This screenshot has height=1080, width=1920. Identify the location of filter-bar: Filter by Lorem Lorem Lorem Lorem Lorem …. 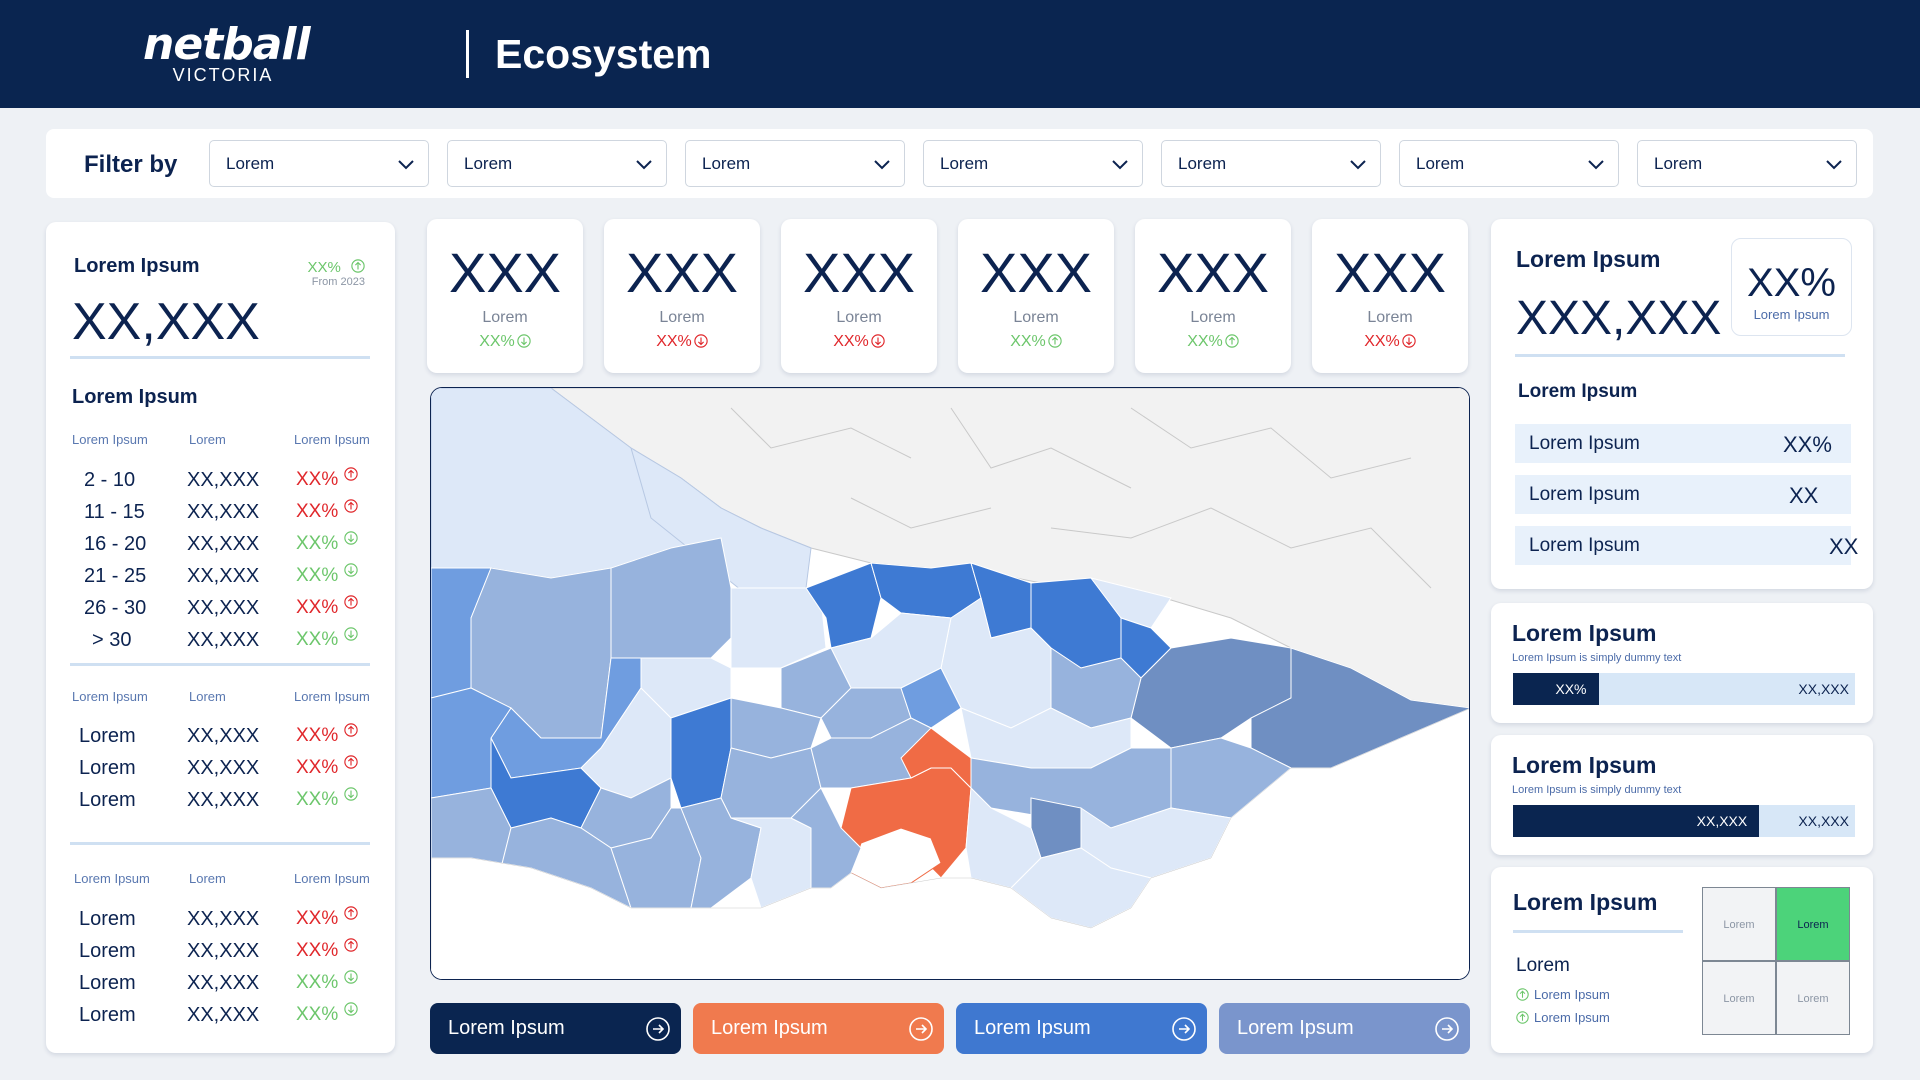
(959, 163).